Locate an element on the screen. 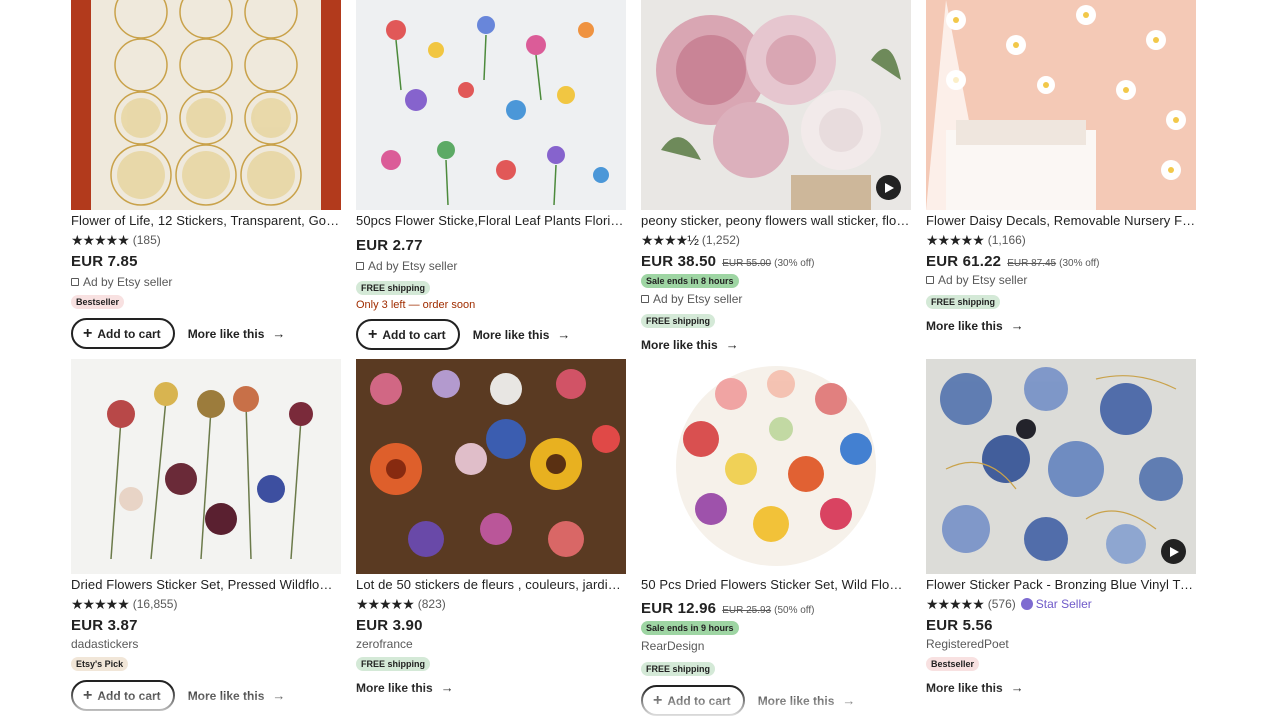 The image size is (1280, 717). rating: ★★★★½ (1,252) is located at coordinates (776, 240).